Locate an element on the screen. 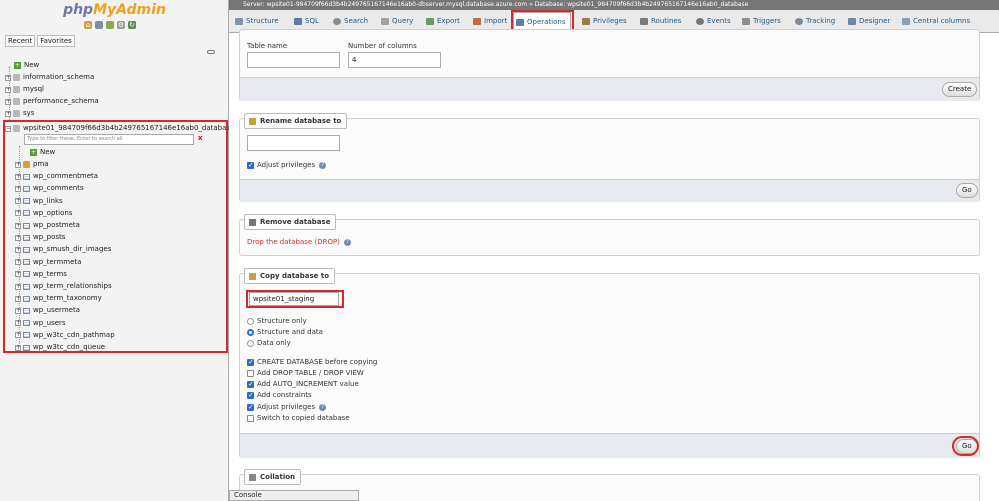  checkbox-create-database is located at coordinates (250, 362).